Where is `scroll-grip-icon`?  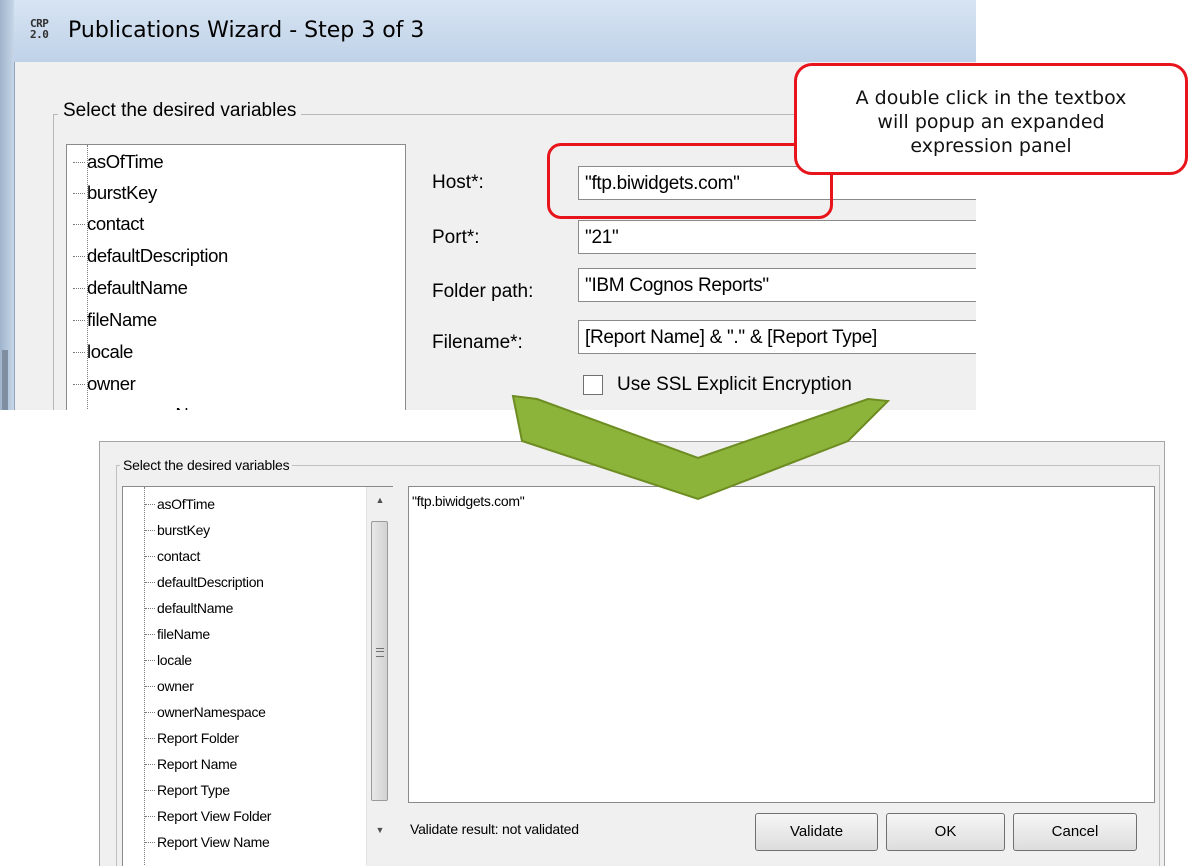
scroll-grip-icon is located at coordinates (380, 652).